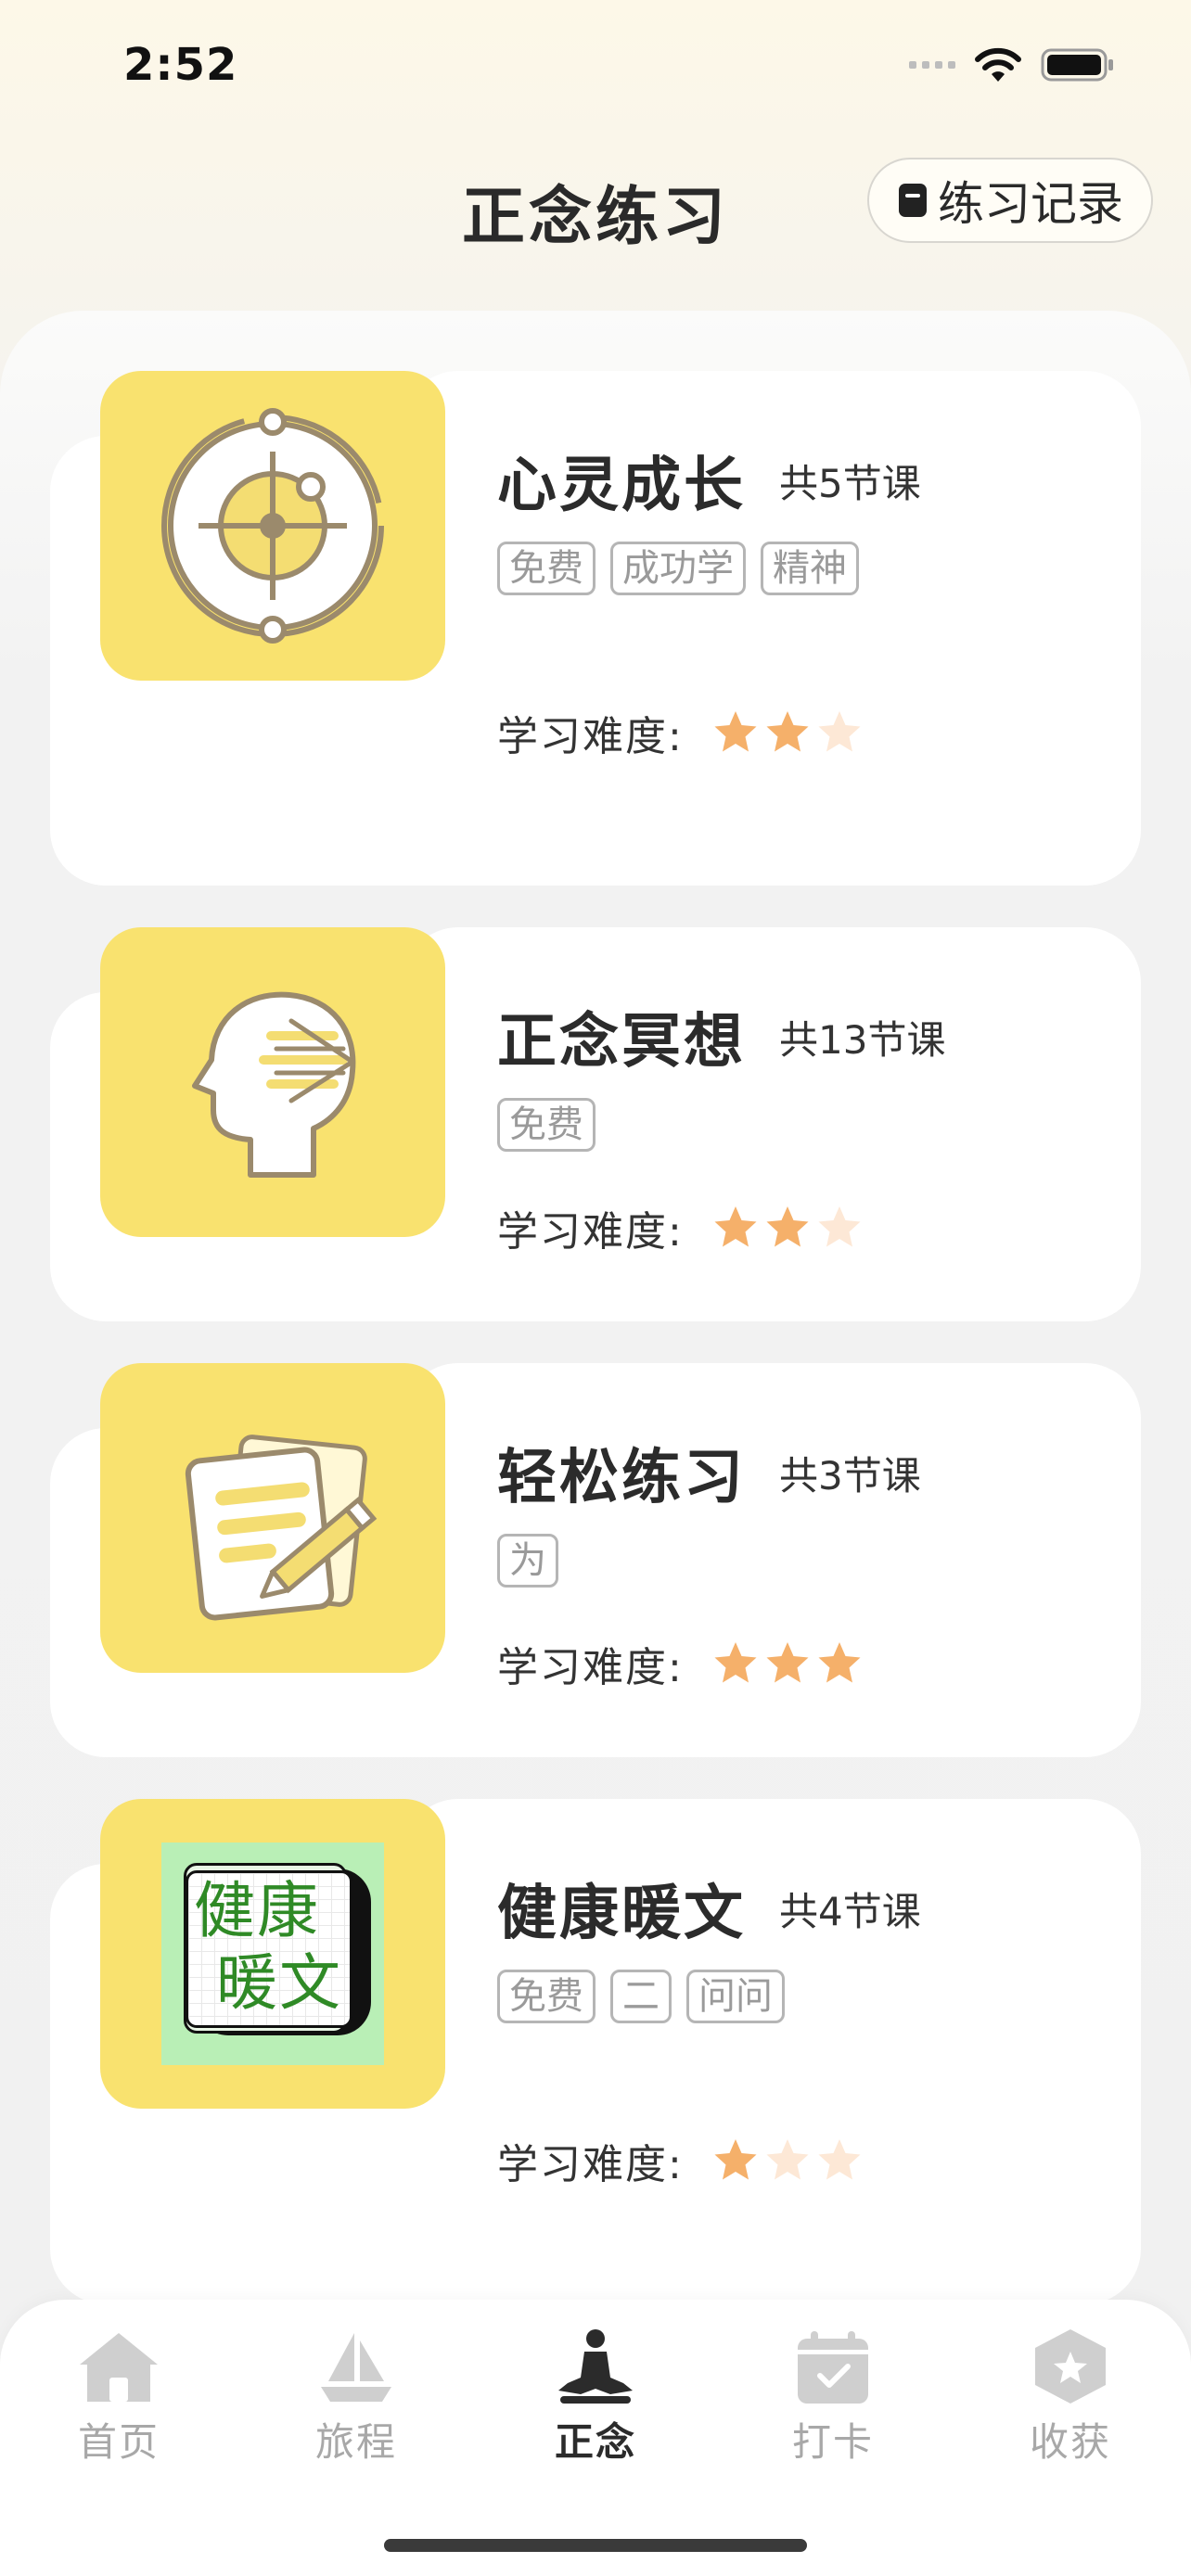 The height and width of the screenshot is (2576, 1191). What do you see at coordinates (119, 2367) in the screenshot?
I see `home-icon` at bounding box center [119, 2367].